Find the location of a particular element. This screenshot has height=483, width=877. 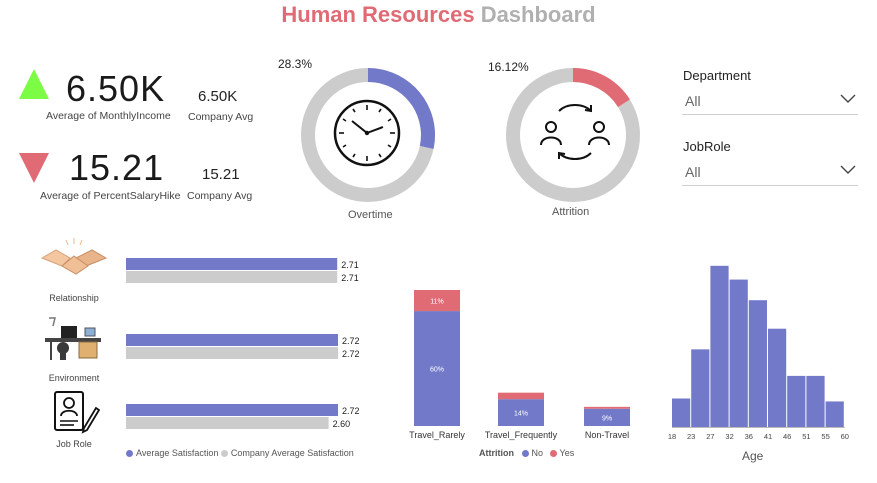

office-desk-icon is located at coordinates (73, 338).